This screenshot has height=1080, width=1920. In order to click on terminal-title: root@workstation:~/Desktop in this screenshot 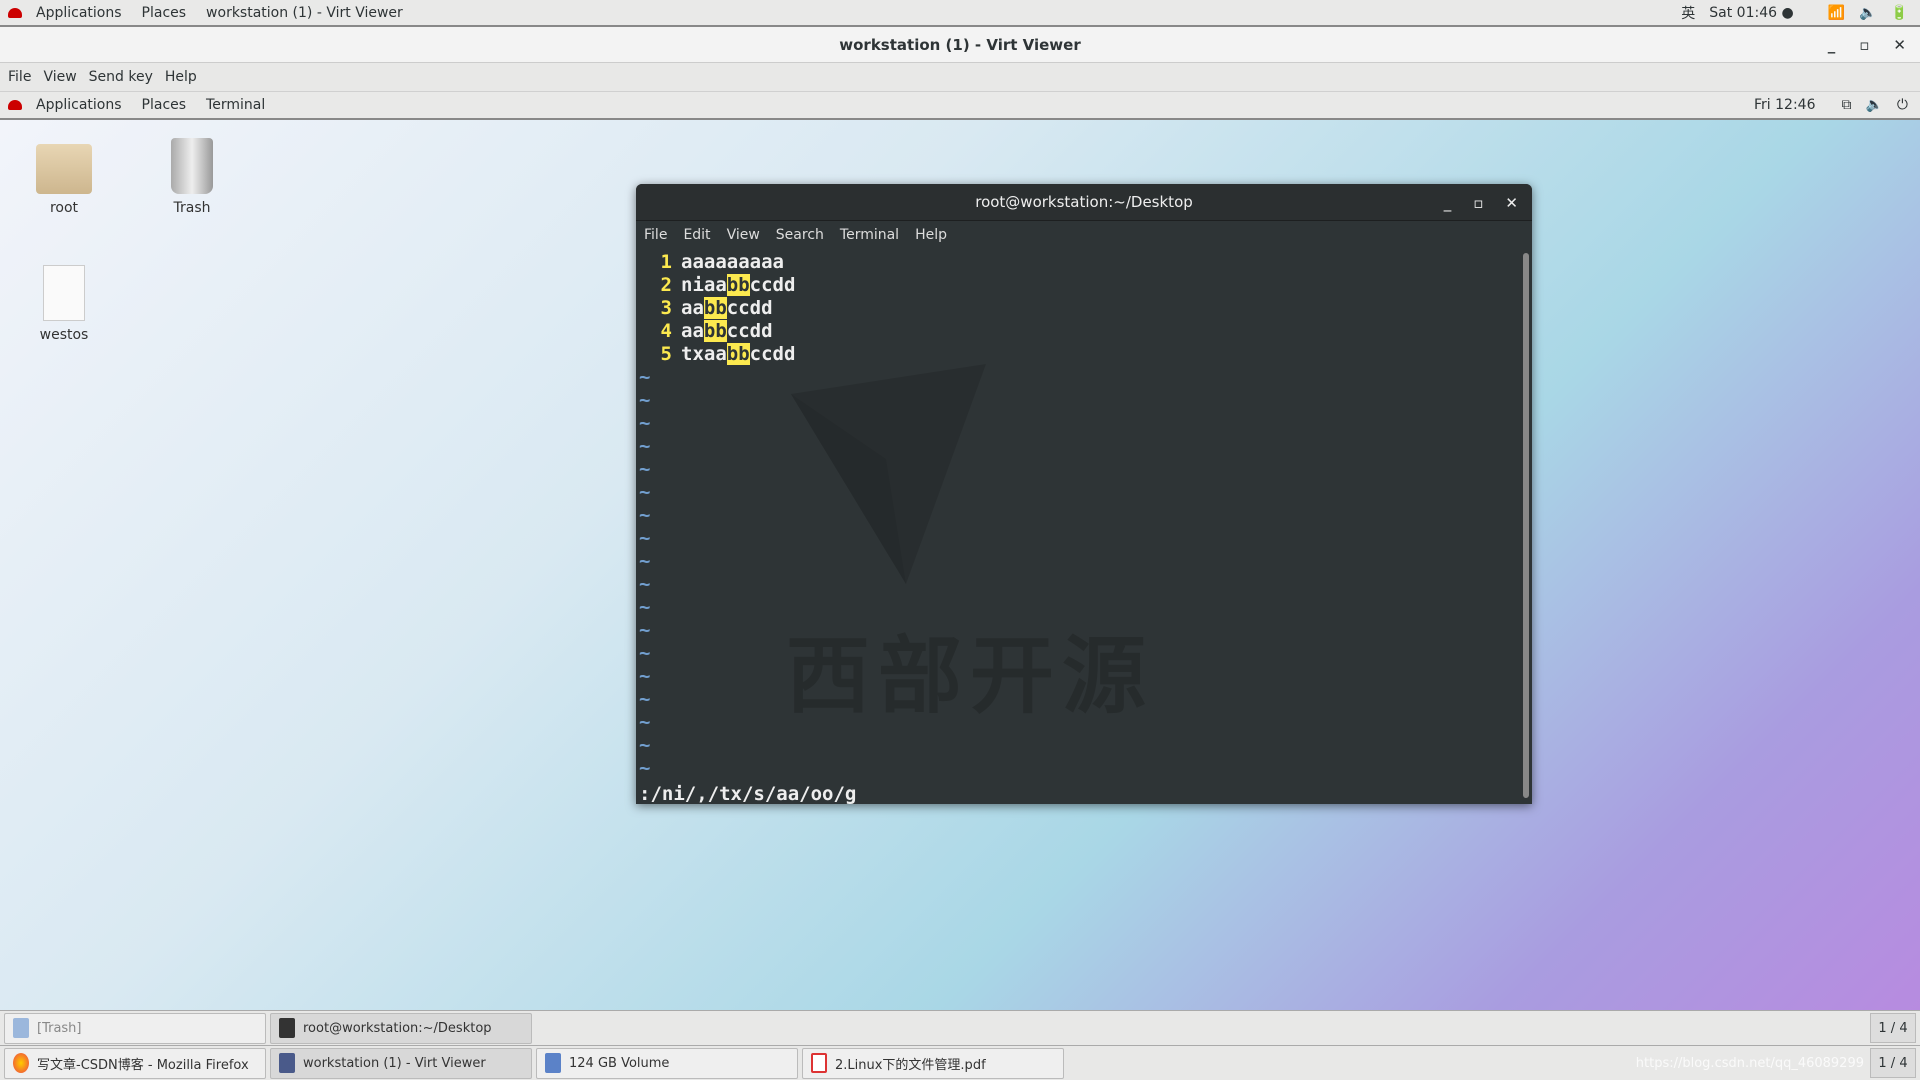, I will do `click(1084, 202)`.